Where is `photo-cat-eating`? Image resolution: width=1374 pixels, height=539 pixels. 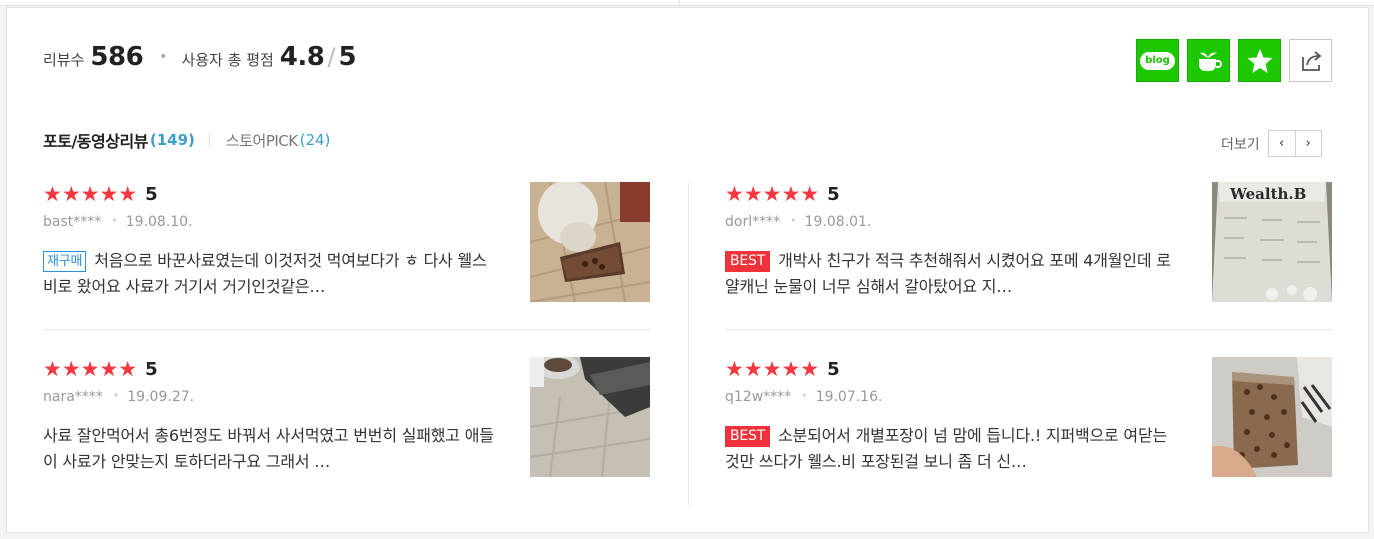
photo-cat-eating is located at coordinates (590, 242).